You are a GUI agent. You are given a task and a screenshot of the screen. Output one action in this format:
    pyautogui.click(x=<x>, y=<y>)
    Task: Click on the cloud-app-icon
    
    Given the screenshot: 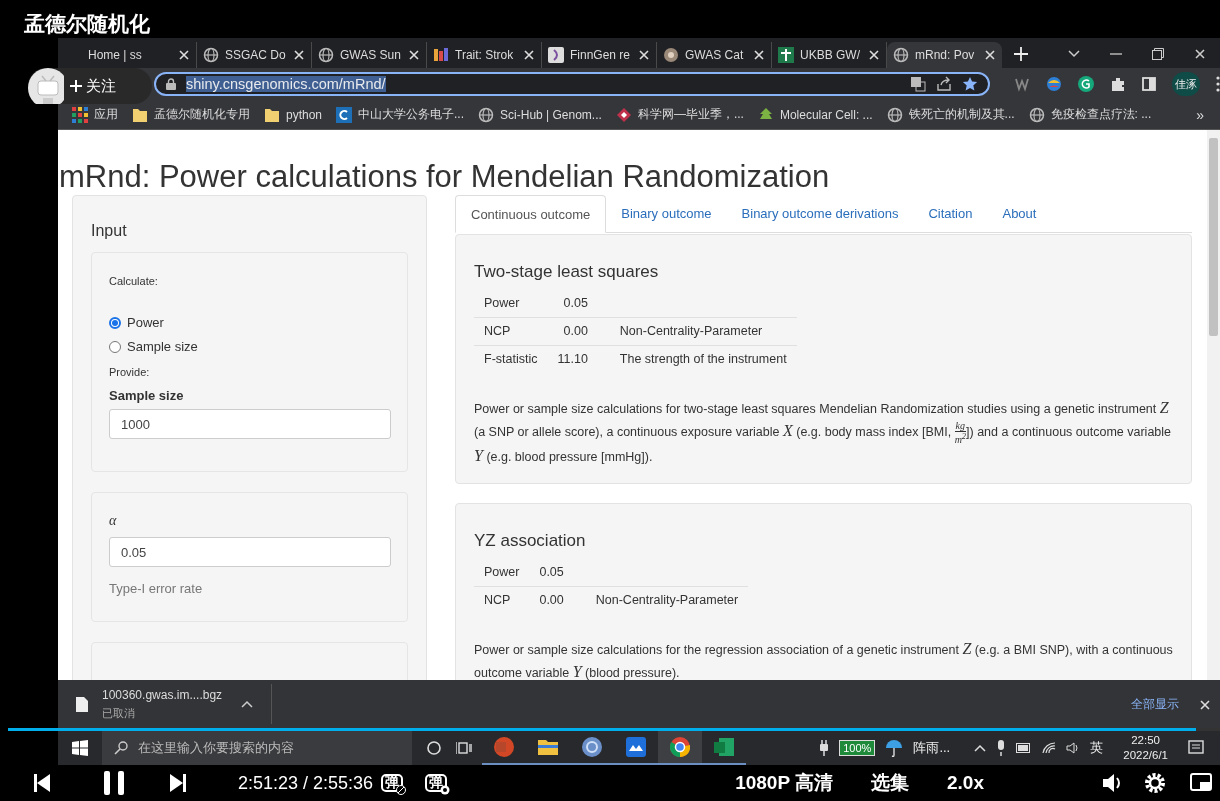 What is the action you would take?
    pyautogui.click(x=636, y=747)
    